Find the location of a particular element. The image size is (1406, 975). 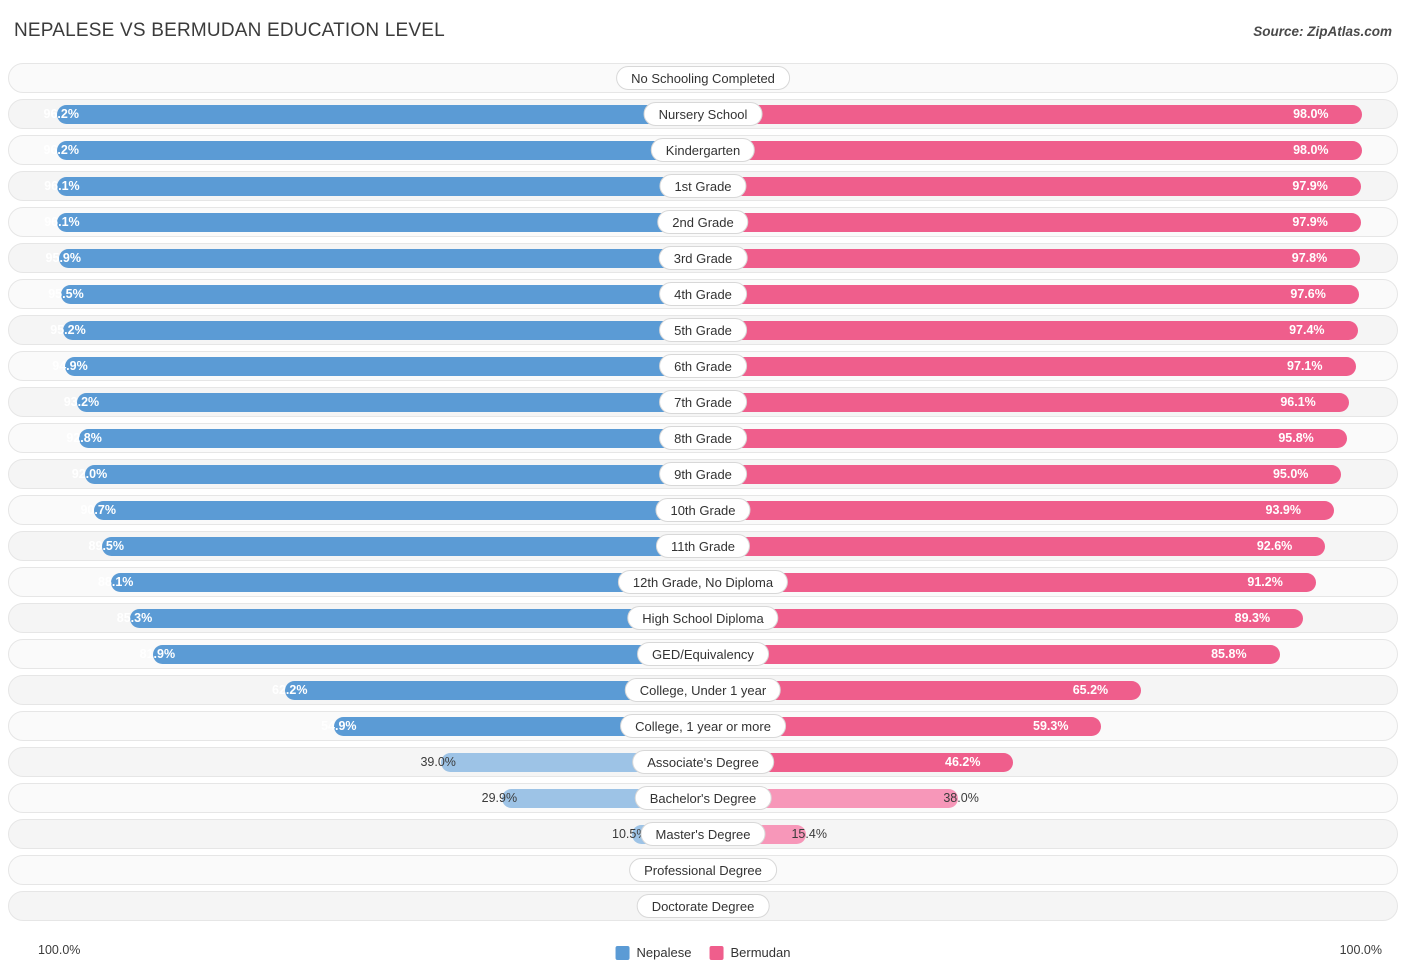

chart-row: 92.8% 95.8% 8th Grade is located at coordinates (703, 438).